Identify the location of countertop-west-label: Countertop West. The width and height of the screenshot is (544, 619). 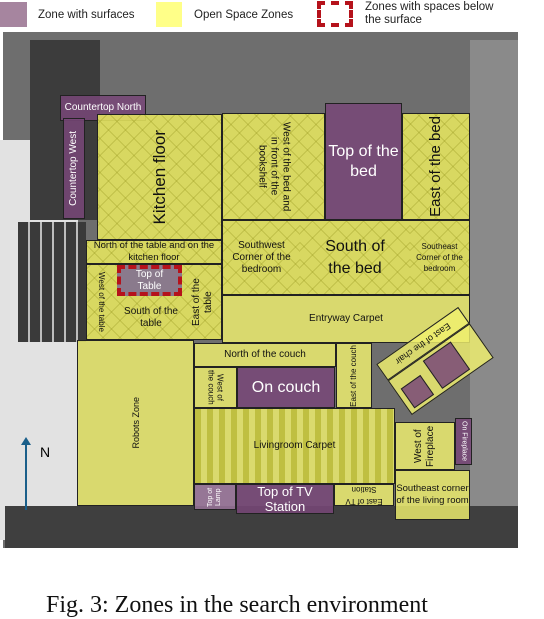
(73, 168).